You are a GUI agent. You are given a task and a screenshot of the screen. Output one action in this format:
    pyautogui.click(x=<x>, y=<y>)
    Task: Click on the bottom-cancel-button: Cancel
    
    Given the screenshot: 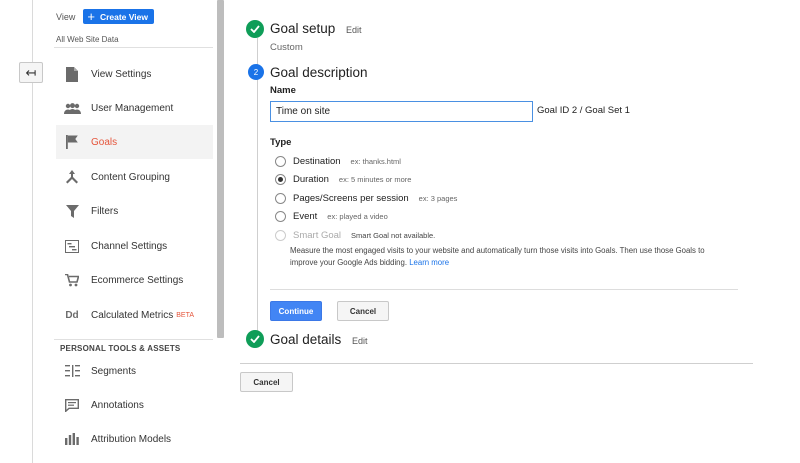 What is the action you would take?
    pyautogui.click(x=266, y=382)
    